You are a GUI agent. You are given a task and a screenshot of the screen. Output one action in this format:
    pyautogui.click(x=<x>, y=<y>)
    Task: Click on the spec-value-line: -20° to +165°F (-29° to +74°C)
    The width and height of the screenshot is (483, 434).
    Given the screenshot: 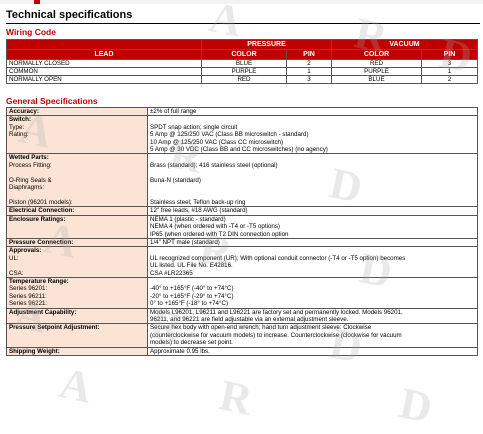 What is the action you would take?
    pyautogui.click(x=192, y=296)
    